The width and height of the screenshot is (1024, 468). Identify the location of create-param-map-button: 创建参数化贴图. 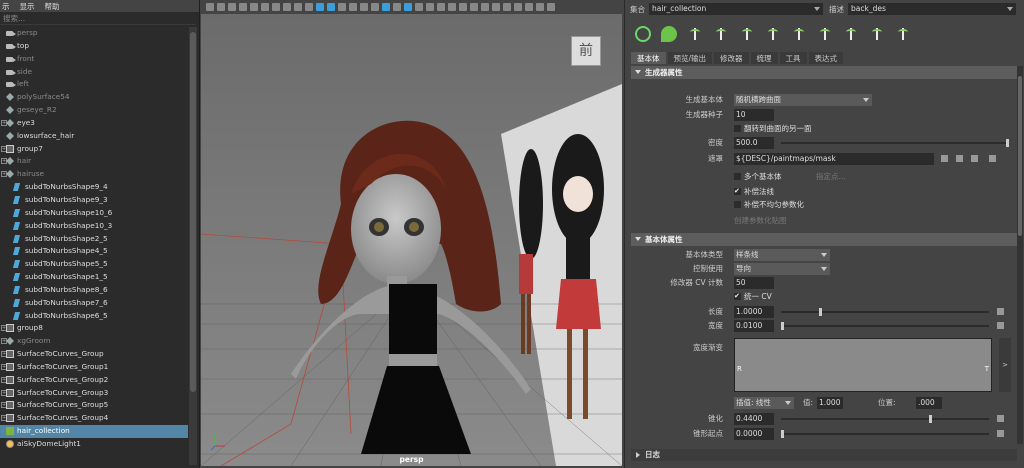
(760, 221).